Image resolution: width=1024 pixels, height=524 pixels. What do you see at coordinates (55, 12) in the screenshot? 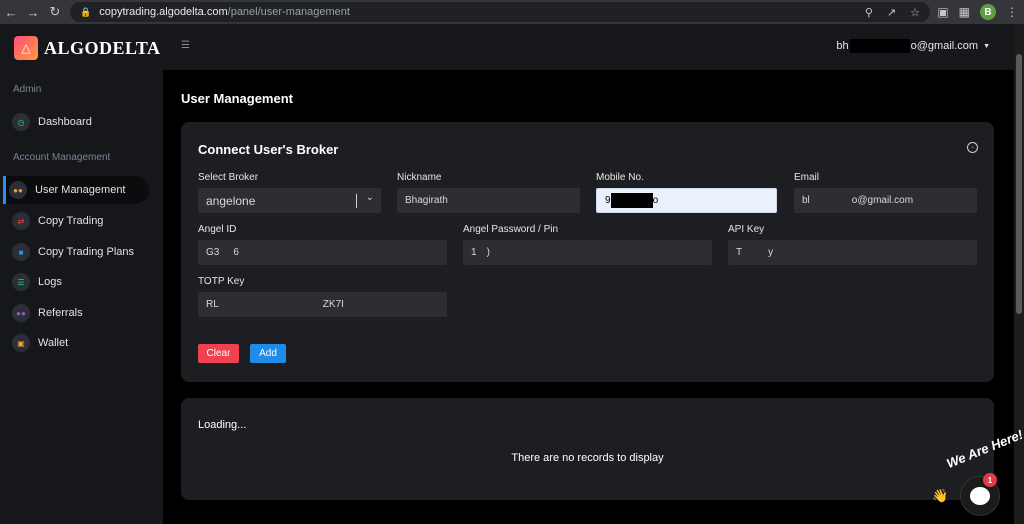
I see `reload-icon: ↻` at bounding box center [55, 12].